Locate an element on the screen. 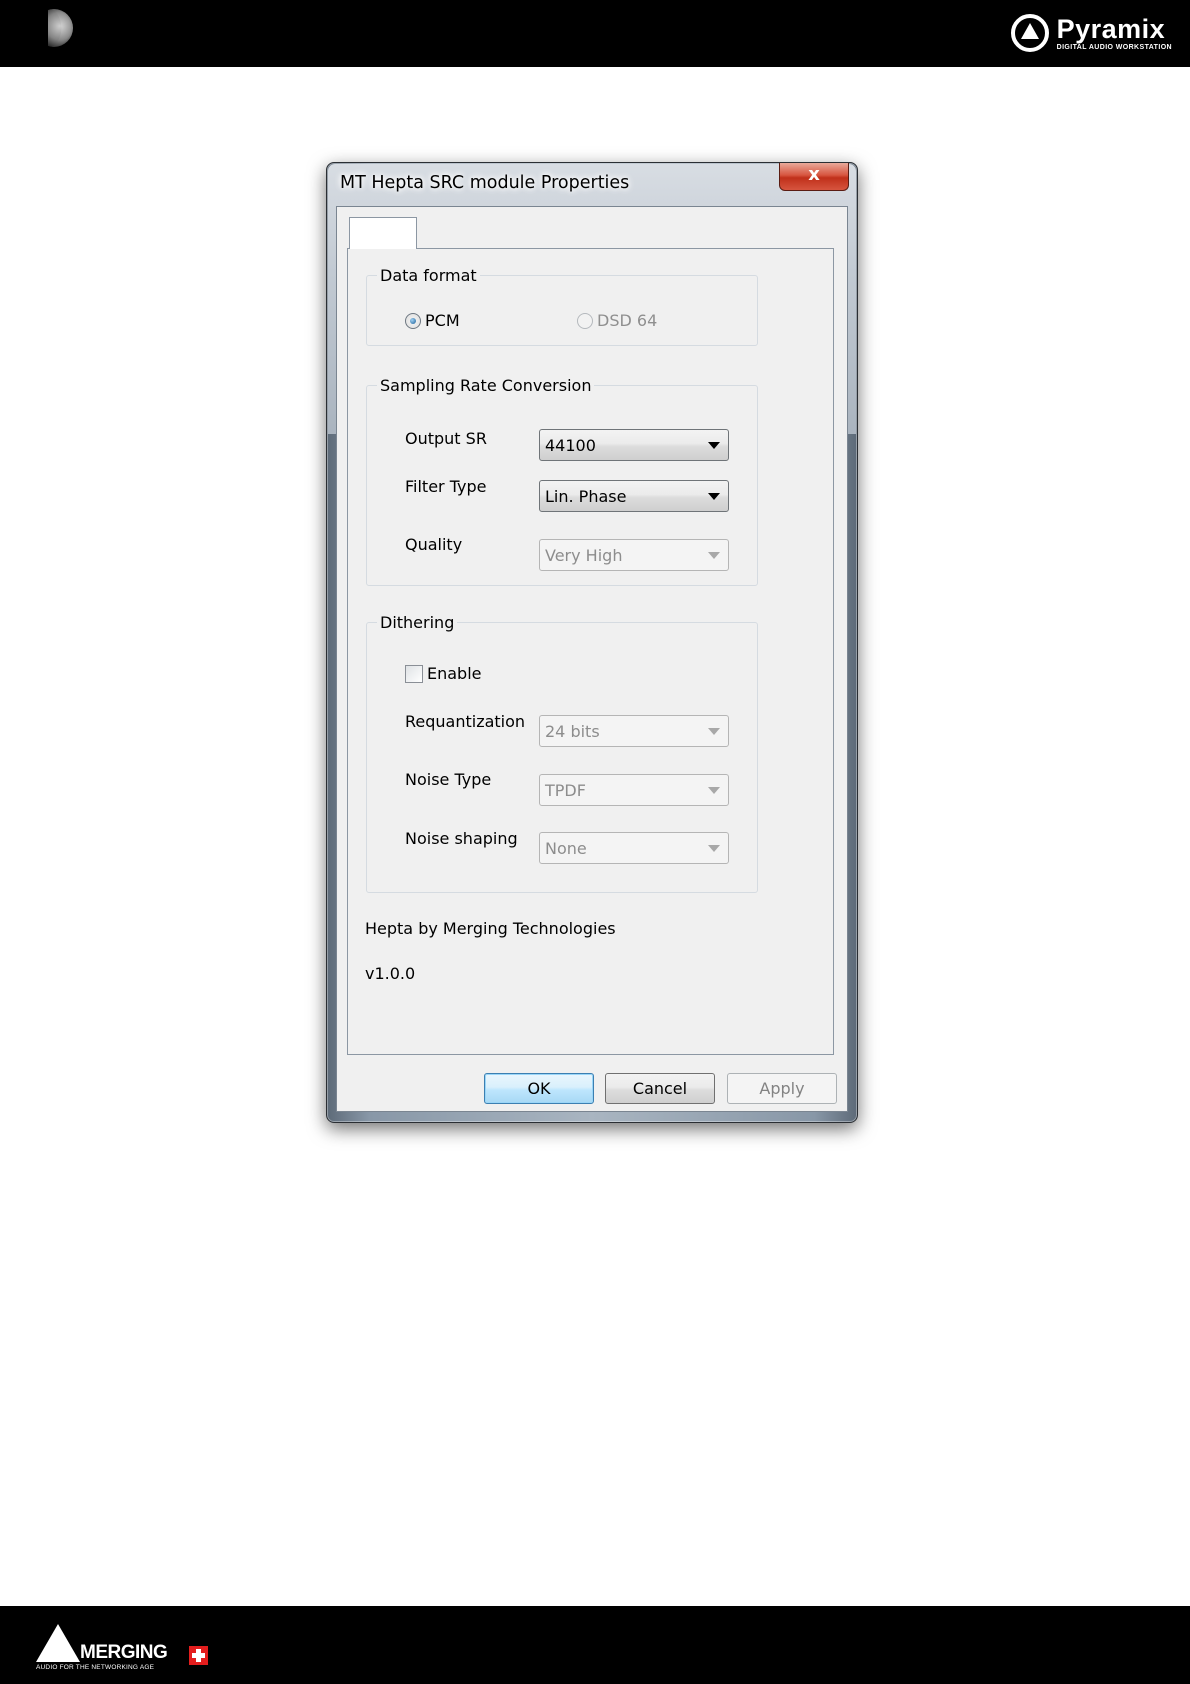 This screenshot has height=1684, width=1190. version-text: v1.0.0 is located at coordinates (390, 973).